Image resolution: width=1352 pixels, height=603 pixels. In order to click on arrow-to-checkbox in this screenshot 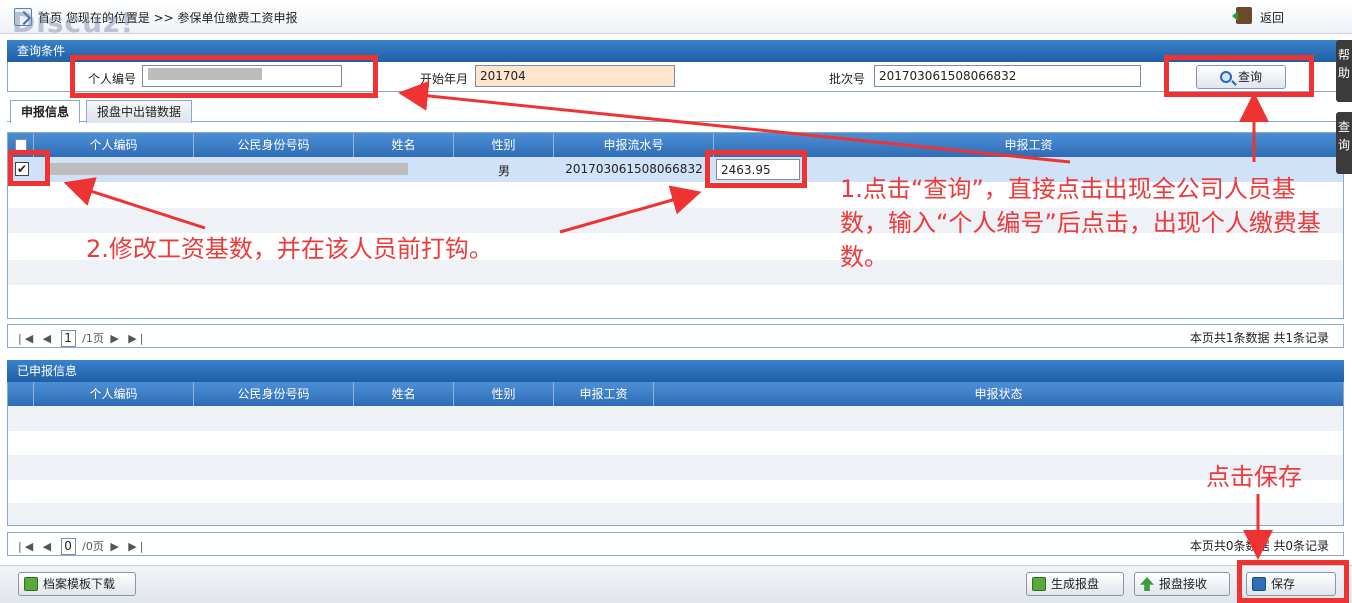, I will do `click(134, 203)`.